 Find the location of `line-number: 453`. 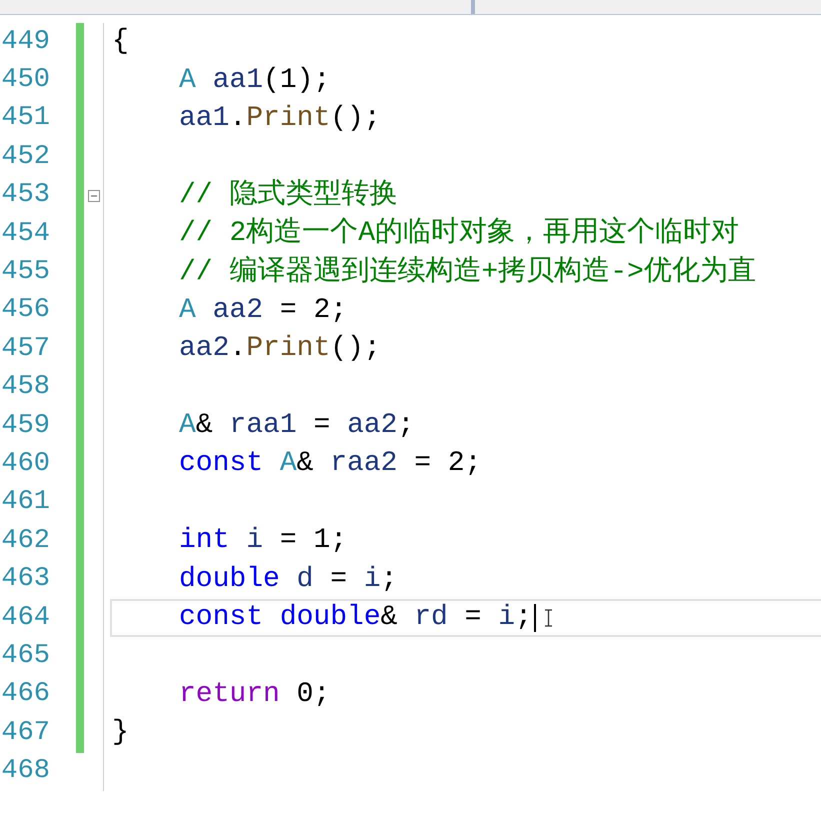

line-number: 453 is located at coordinates (25, 196).